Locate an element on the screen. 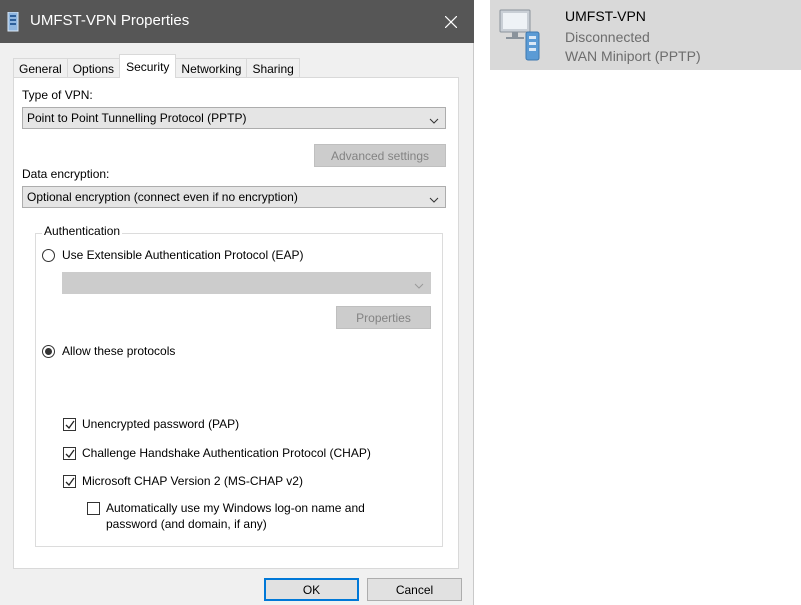 This screenshot has height=605, width=801. chap-checkbox is located at coordinates (69, 453).